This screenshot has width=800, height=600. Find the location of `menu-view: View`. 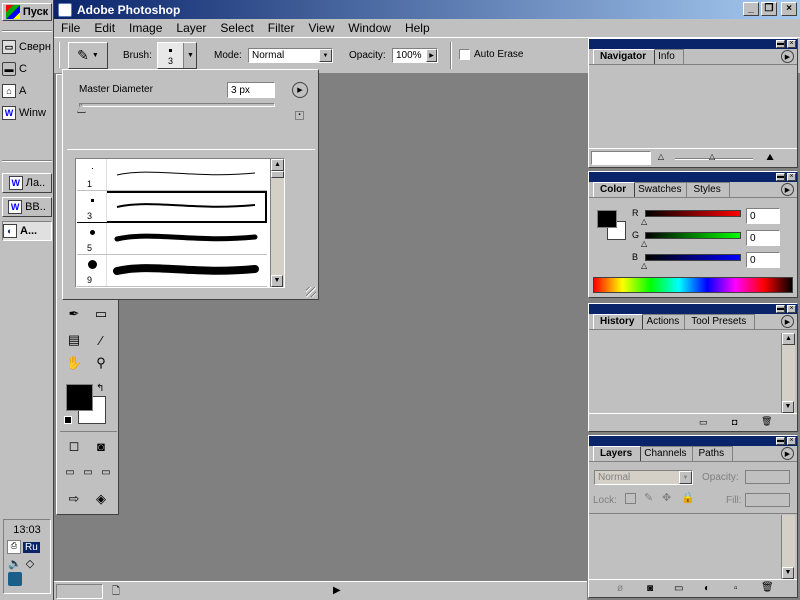

menu-view: View is located at coordinates (321, 28).